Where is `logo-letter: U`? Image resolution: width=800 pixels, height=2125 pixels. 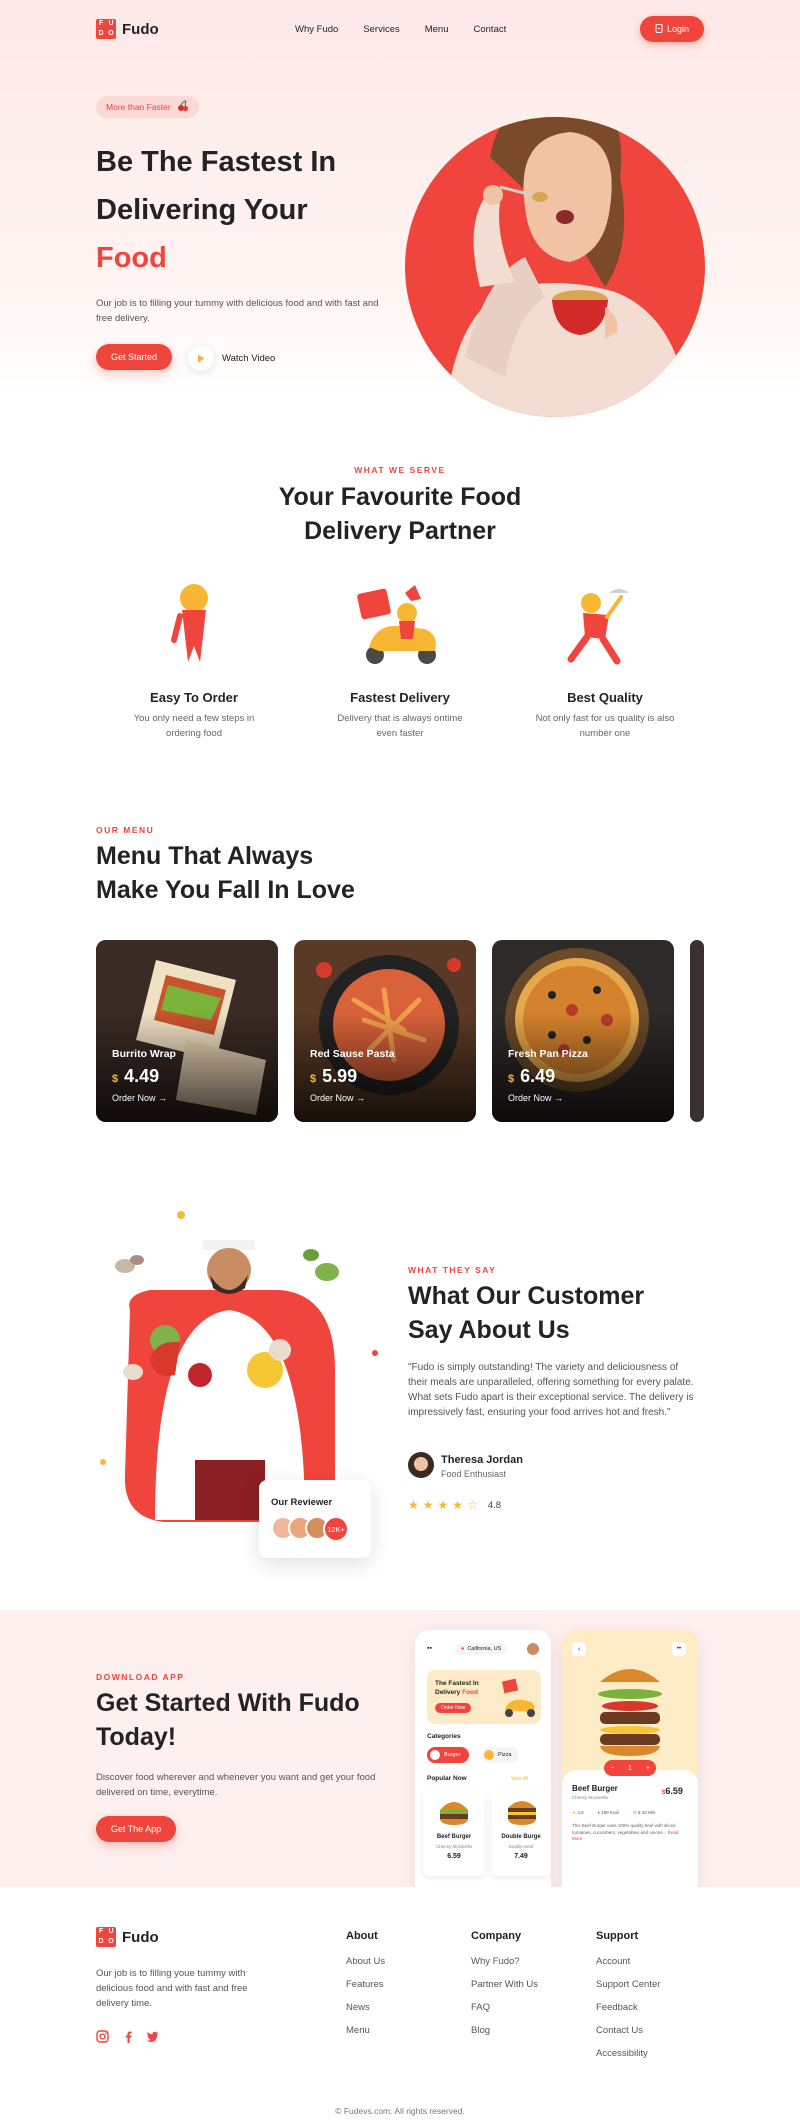 logo-letter: U is located at coordinates (111, 1931).